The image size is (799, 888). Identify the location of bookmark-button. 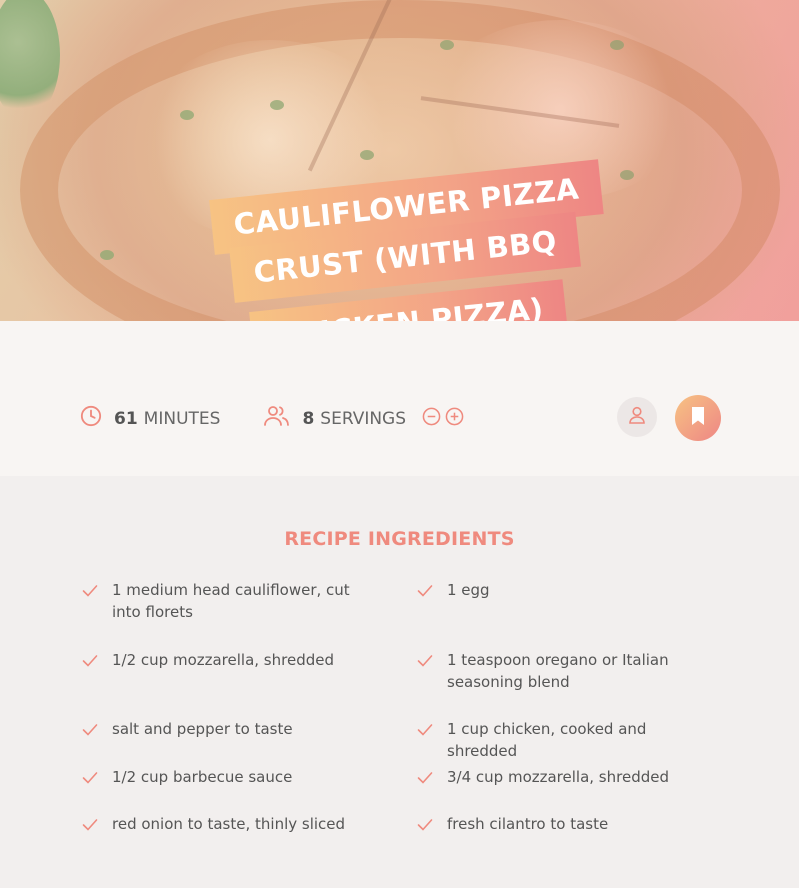
(698, 418).